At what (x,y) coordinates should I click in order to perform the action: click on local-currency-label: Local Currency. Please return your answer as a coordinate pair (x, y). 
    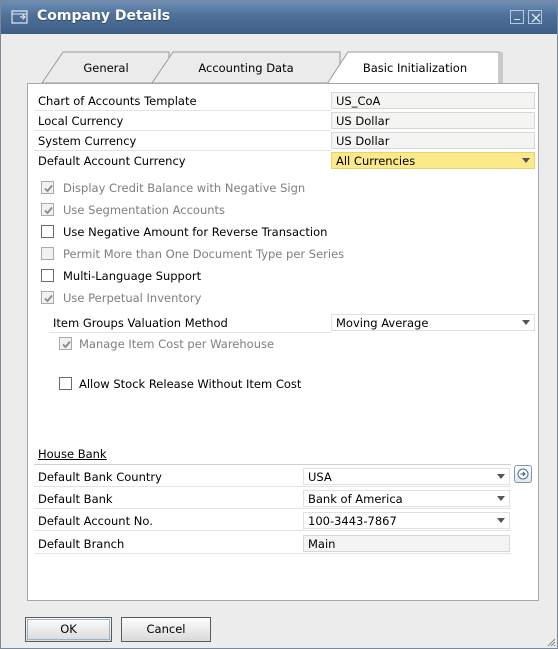
    Looking at the image, I should click on (81, 121).